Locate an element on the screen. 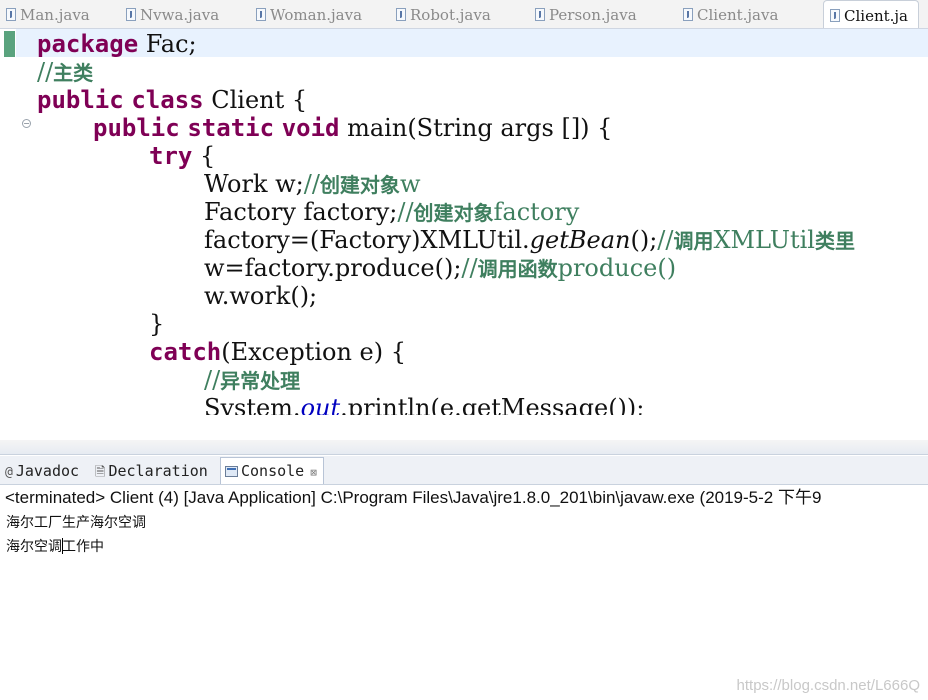  code-line: w=factory.produce();//调用函数produce() is located at coordinates (440, 268).